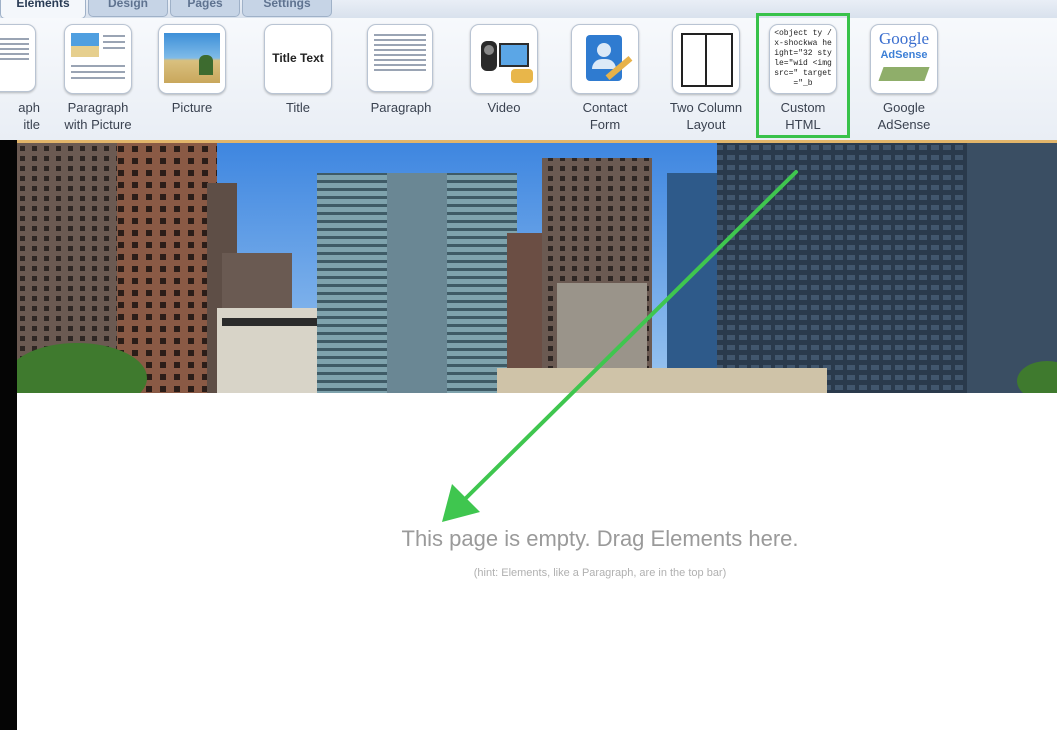 The height and width of the screenshot is (730, 1057). Describe the element at coordinates (706, 124) in the screenshot. I see `element-label-2: Layout` at that location.